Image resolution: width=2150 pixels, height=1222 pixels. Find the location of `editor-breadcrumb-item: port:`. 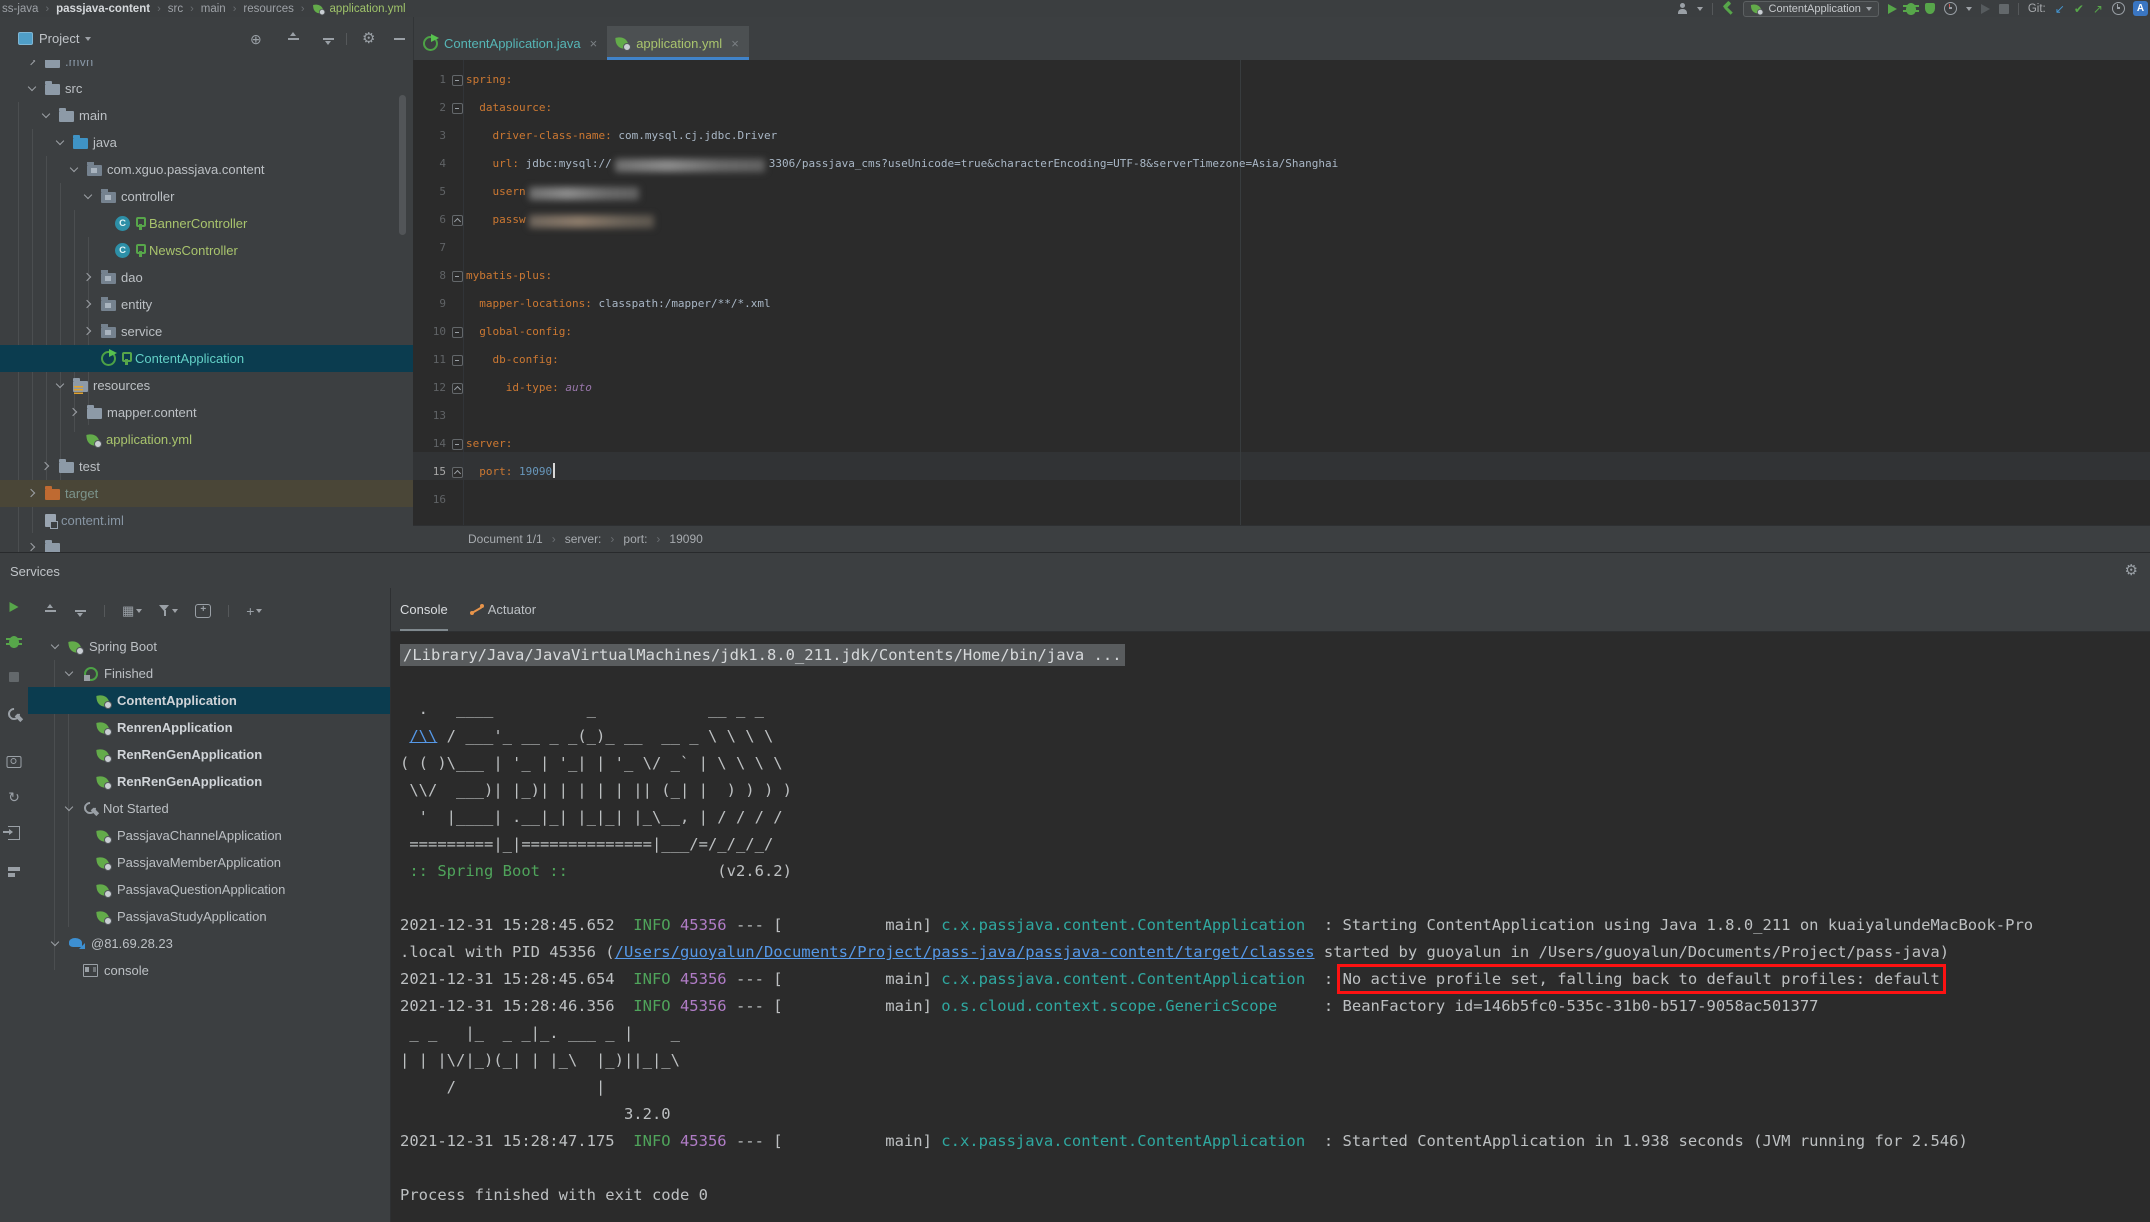

editor-breadcrumb-item: port: is located at coordinates (635, 539).